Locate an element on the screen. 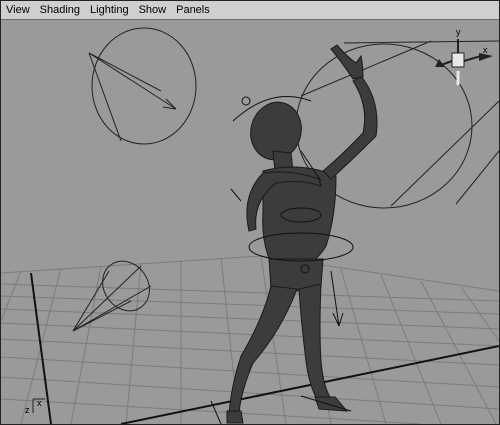  corner-axis-z-label: z is located at coordinates (27, 410).